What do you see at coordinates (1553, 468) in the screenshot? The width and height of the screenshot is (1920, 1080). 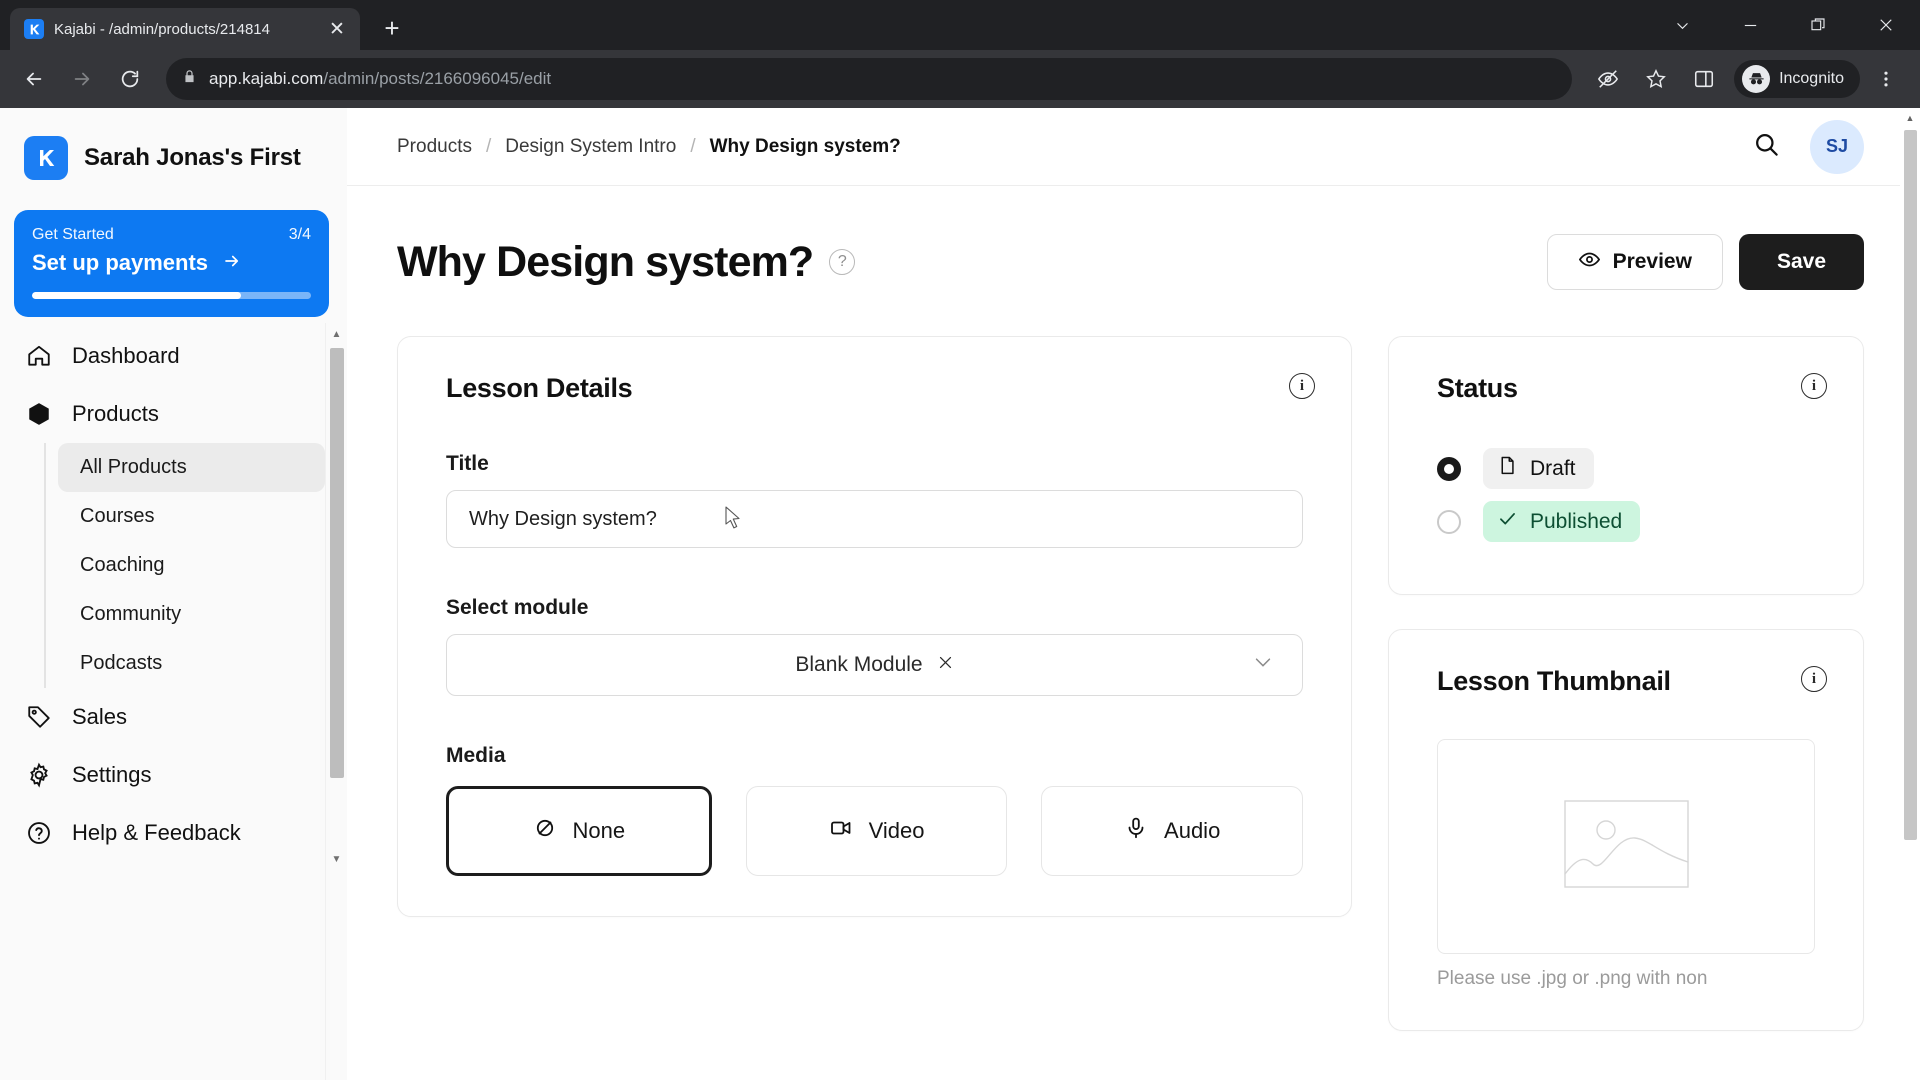 I see `status-label: Draft` at bounding box center [1553, 468].